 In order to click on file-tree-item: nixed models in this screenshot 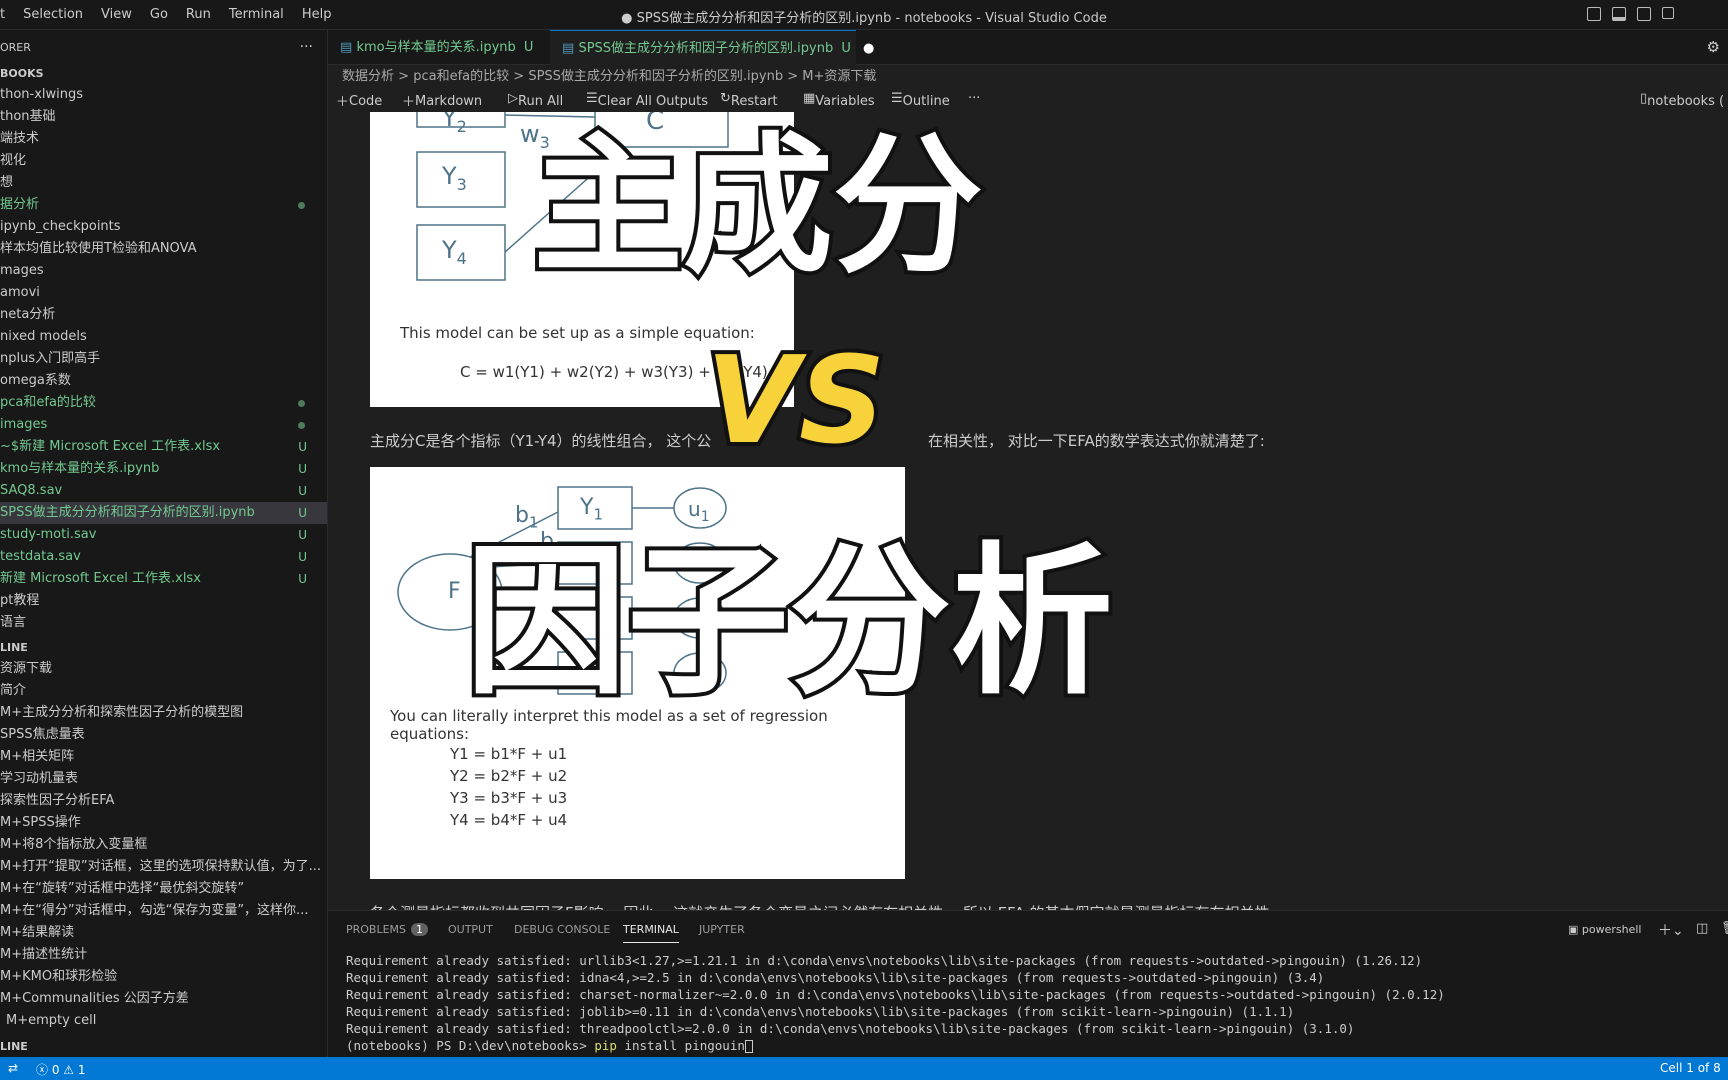, I will do `click(163, 337)`.